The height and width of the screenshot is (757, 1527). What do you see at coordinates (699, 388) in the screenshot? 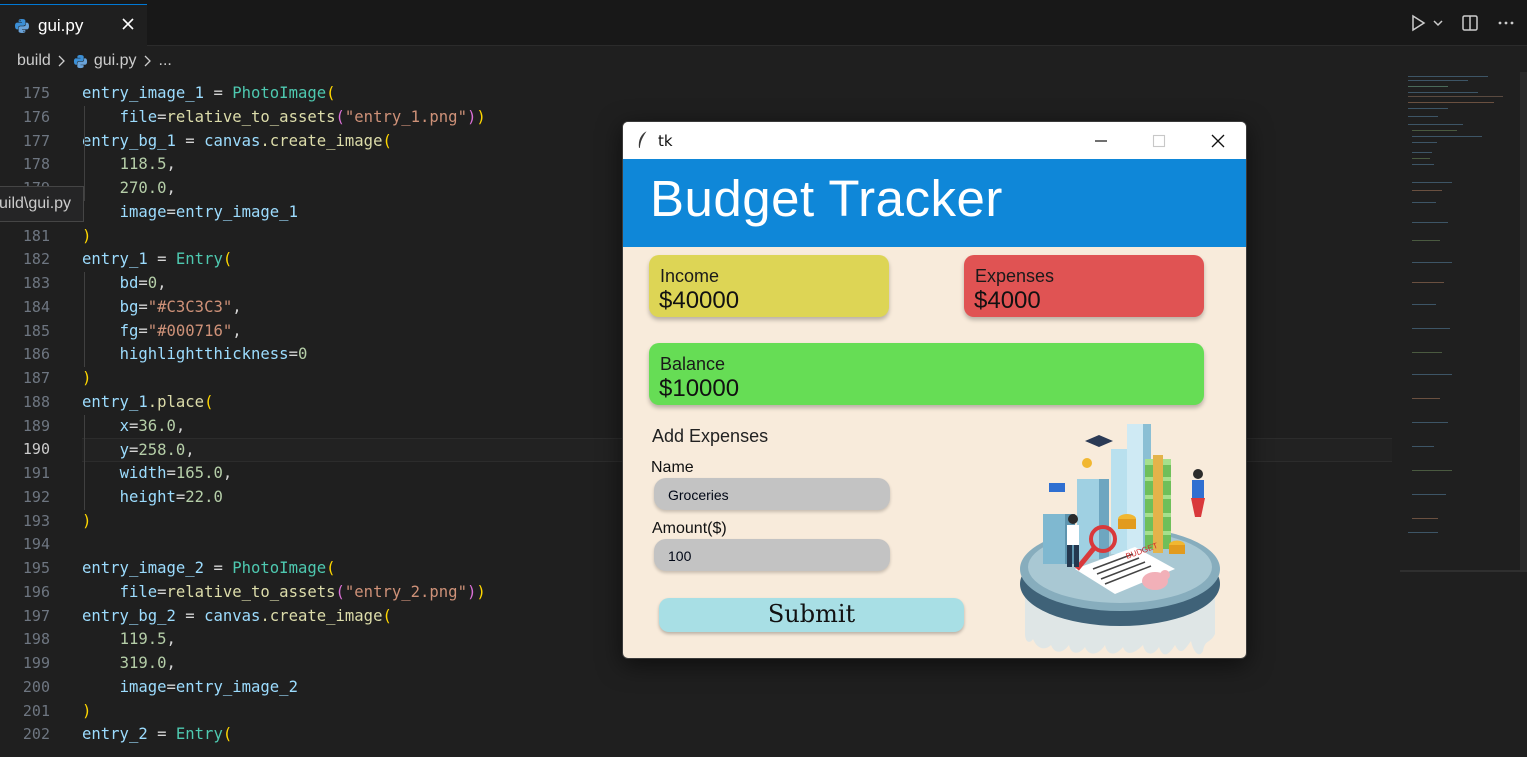
I see `balance-value: $10000` at bounding box center [699, 388].